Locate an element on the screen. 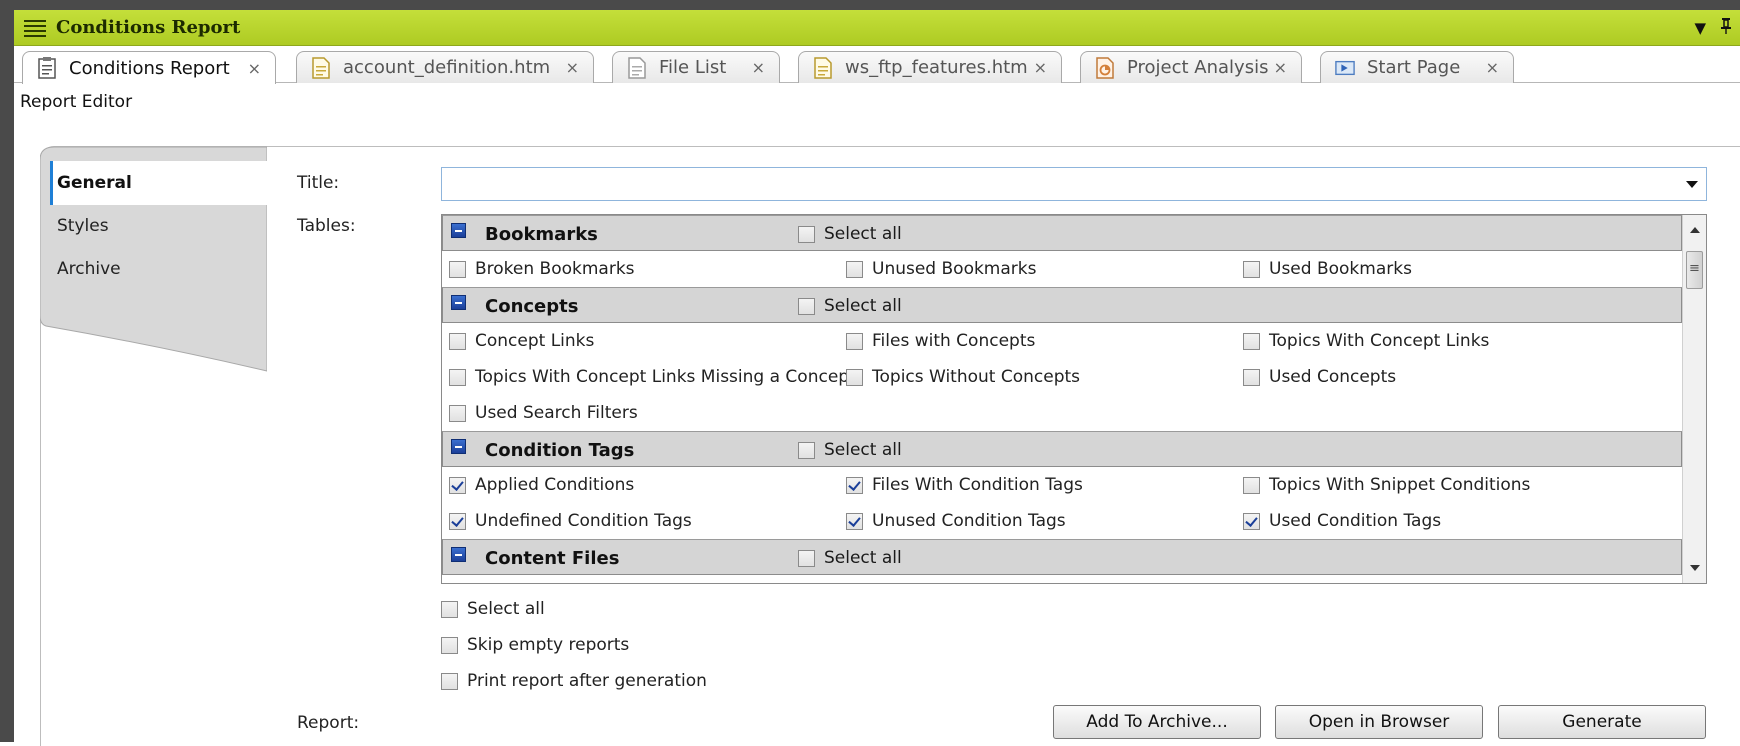 The image size is (1740, 746). table-option-unused-condition-tags: Unused Condition Tags is located at coordinates (956, 521).